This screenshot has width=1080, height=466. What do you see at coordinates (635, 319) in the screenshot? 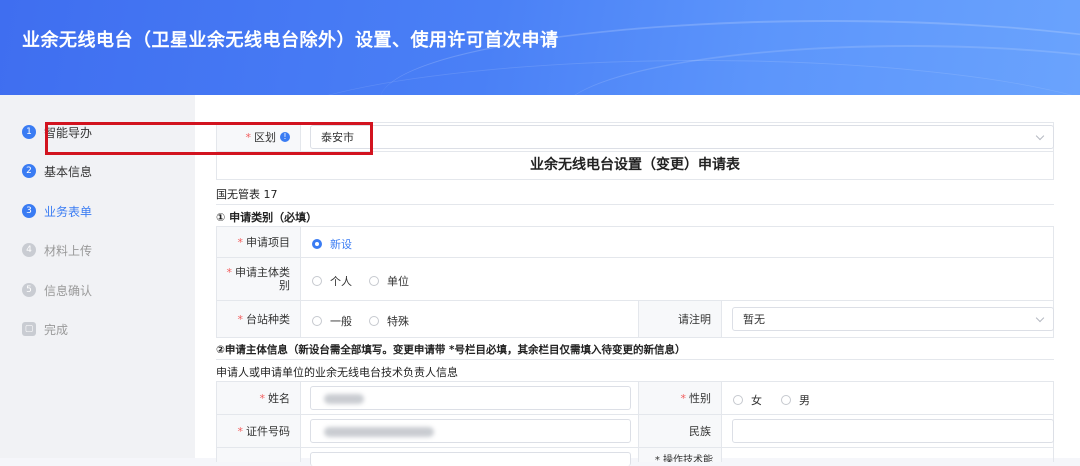
I see `station-type-row: * 台站种类 一般 特殊 请注明 暂无` at bounding box center [635, 319].